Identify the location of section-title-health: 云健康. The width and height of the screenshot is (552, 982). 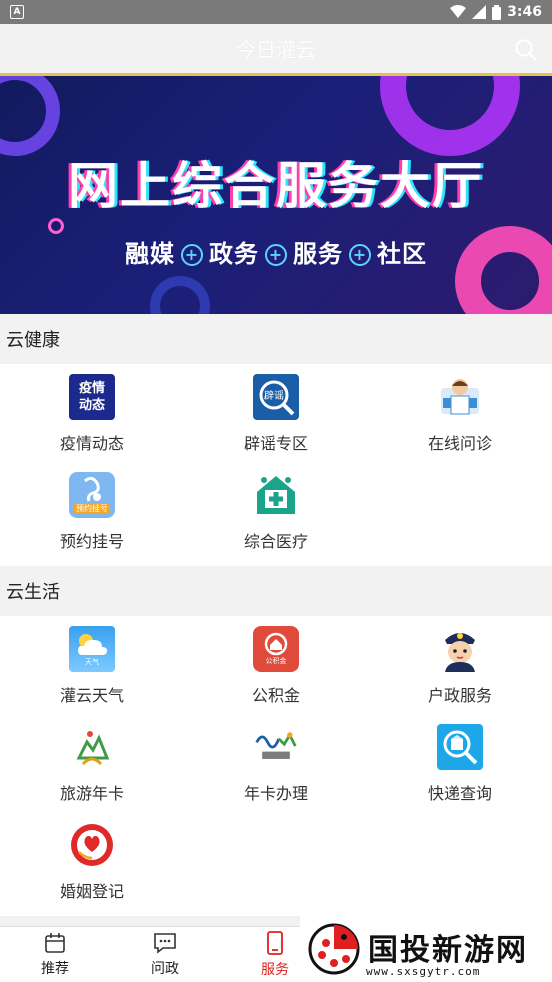
(276, 339).